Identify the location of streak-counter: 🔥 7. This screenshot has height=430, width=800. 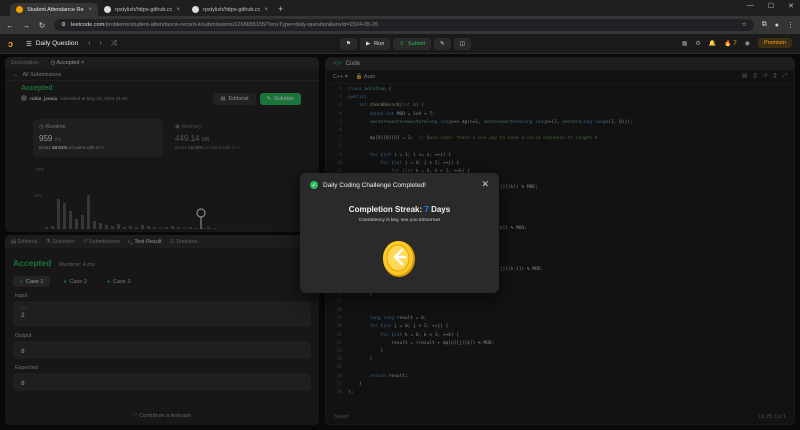
(730, 43).